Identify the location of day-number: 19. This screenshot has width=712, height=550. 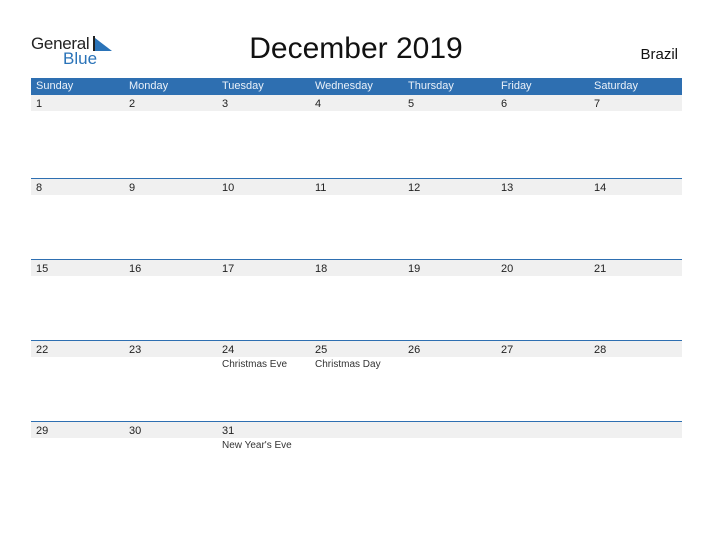
(414, 269).